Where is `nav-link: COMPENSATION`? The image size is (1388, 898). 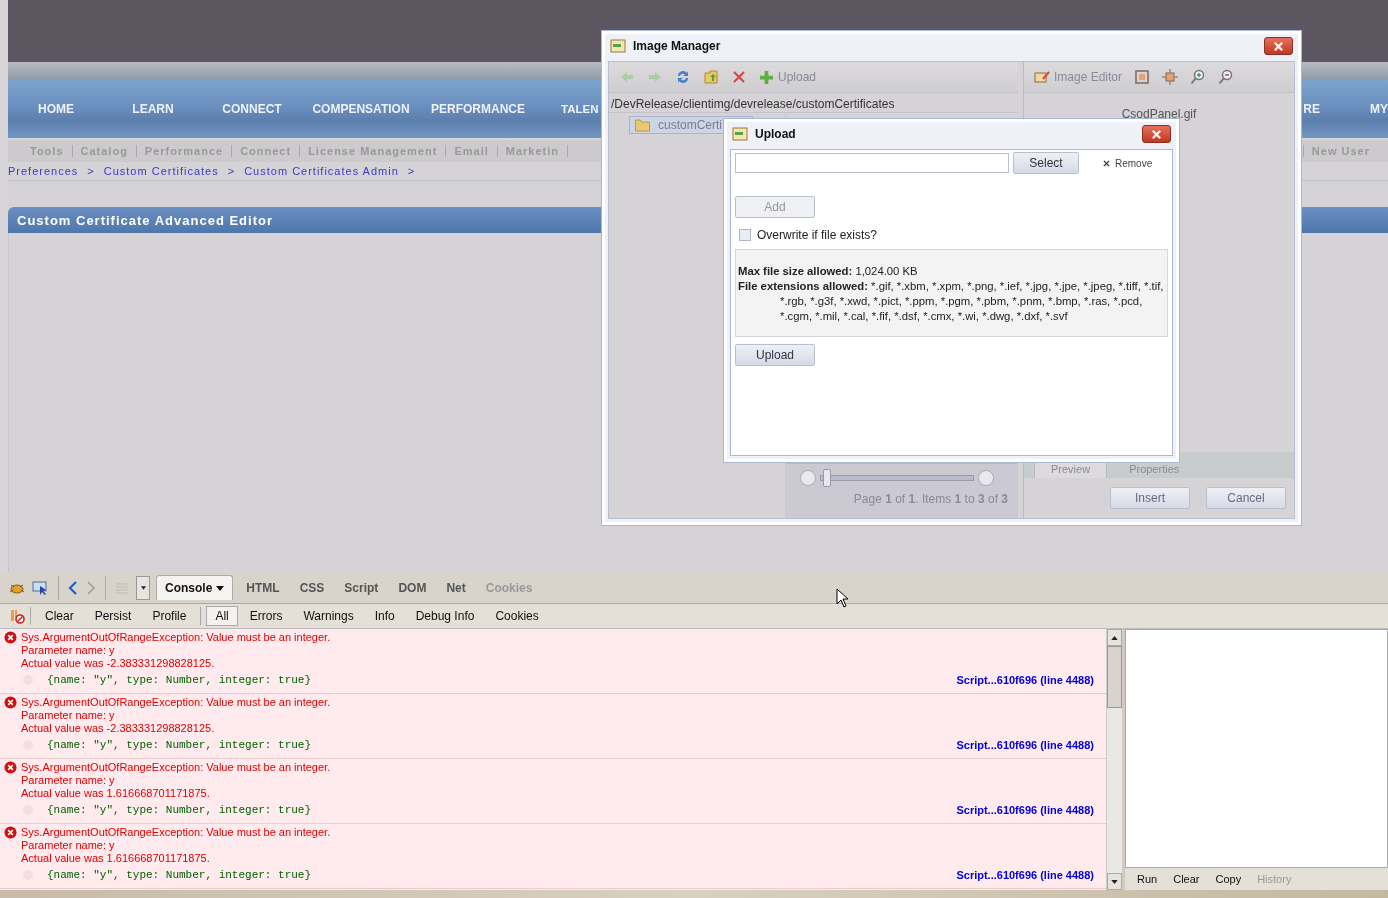
nav-link: COMPENSATION is located at coordinates (361, 109).